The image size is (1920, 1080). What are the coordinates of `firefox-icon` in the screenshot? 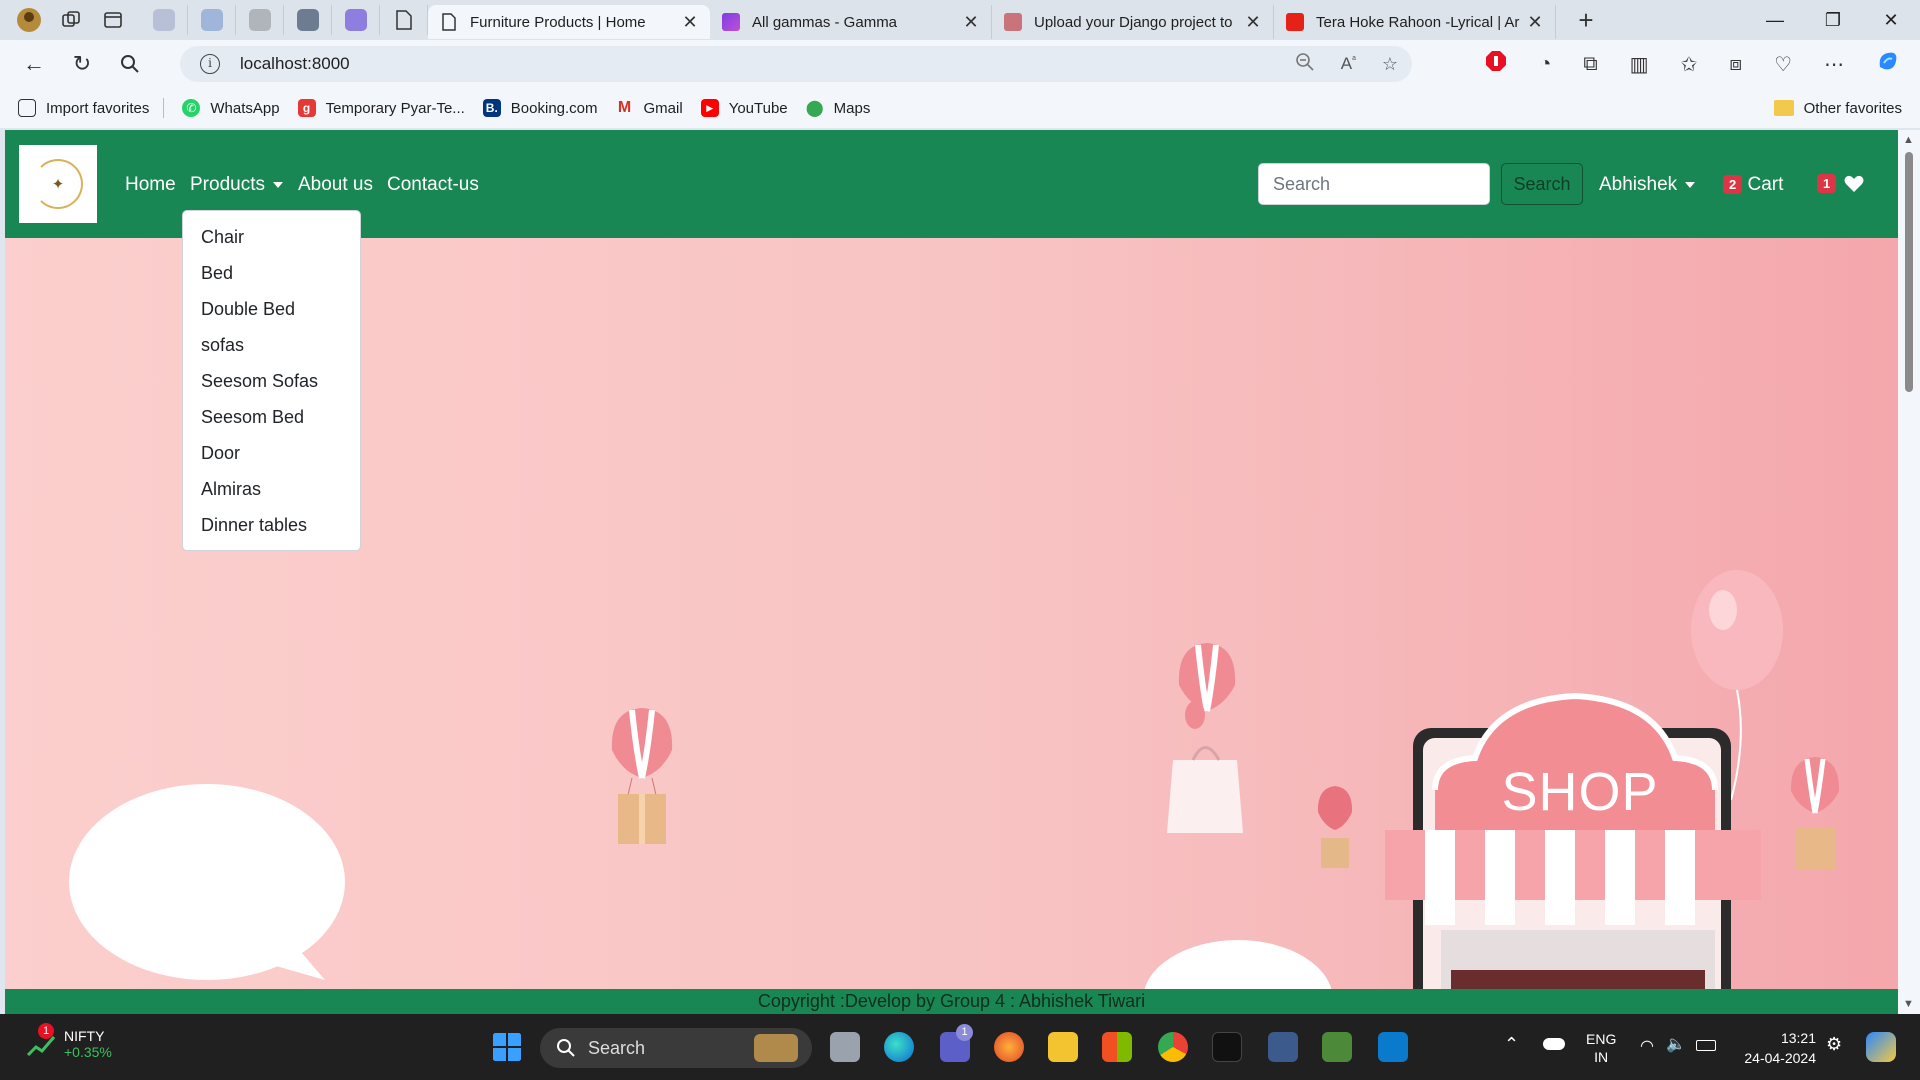 It's located at (1009, 1047).